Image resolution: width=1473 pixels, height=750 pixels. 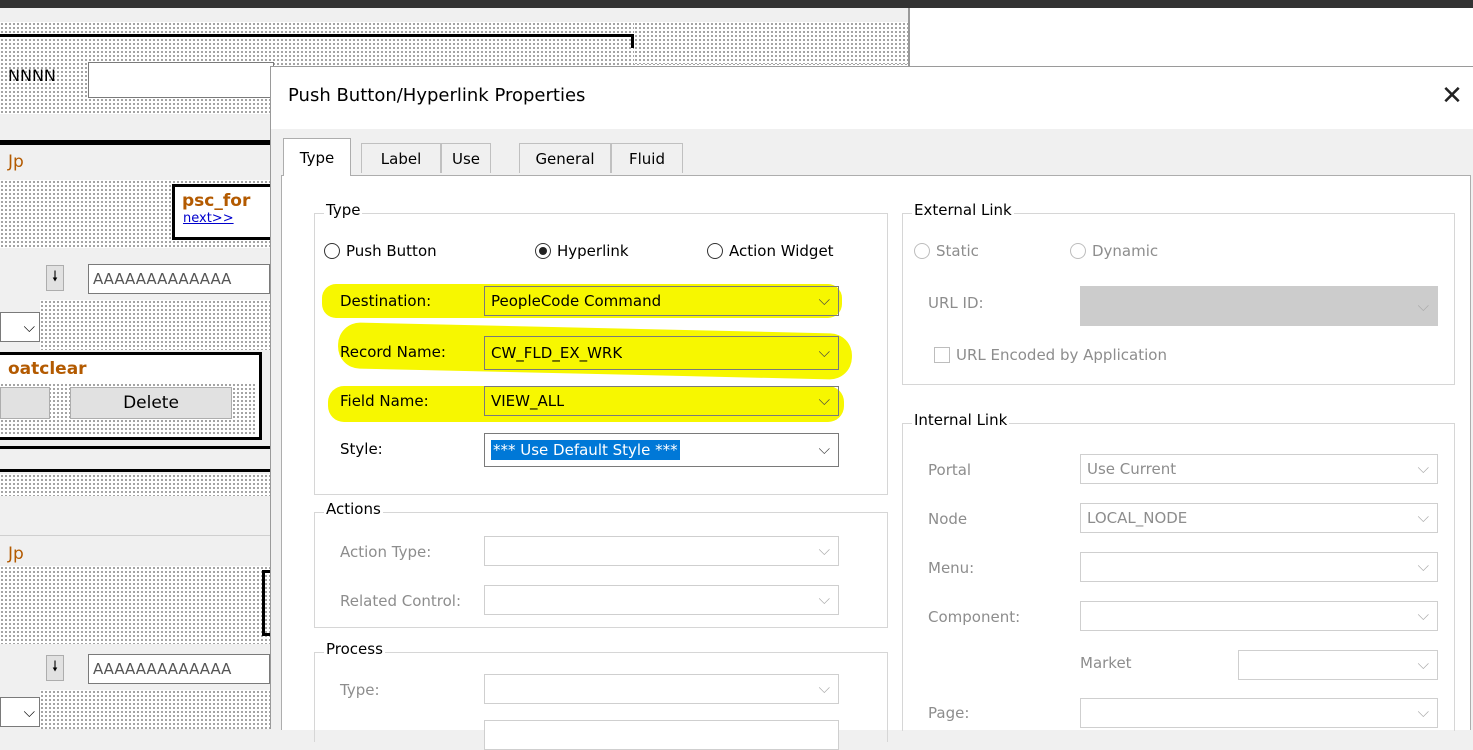 What do you see at coordinates (384, 401) in the screenshot?
I see `field-name-label: Field Name:` at bounding box center [384, 401].